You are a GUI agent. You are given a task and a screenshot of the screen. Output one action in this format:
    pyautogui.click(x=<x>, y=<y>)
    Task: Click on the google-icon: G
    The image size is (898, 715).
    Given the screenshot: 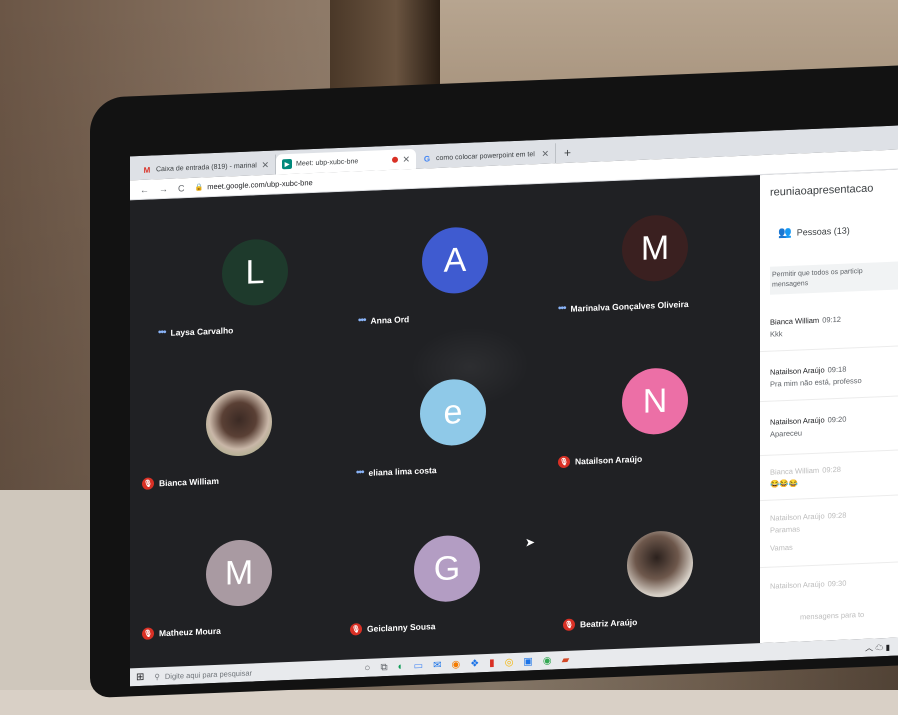 What is the action you would take?
    pyautogui.click(x=427, y=158)
    